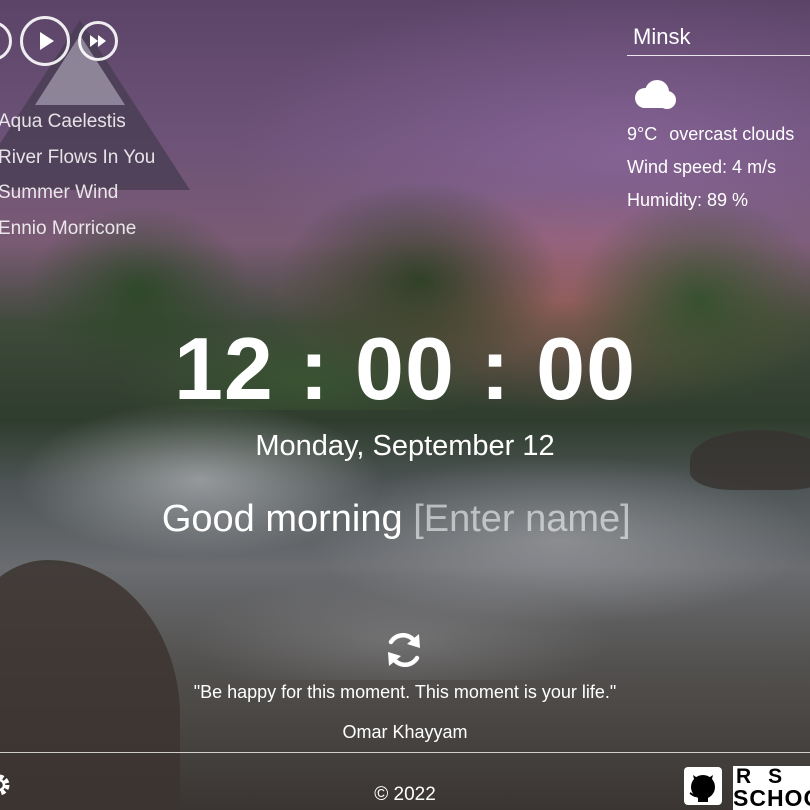  What do you see at coordinates (405, 519) in the screenshot?
I see `greeting-container: Good morning` at bounding box center [405, 519].